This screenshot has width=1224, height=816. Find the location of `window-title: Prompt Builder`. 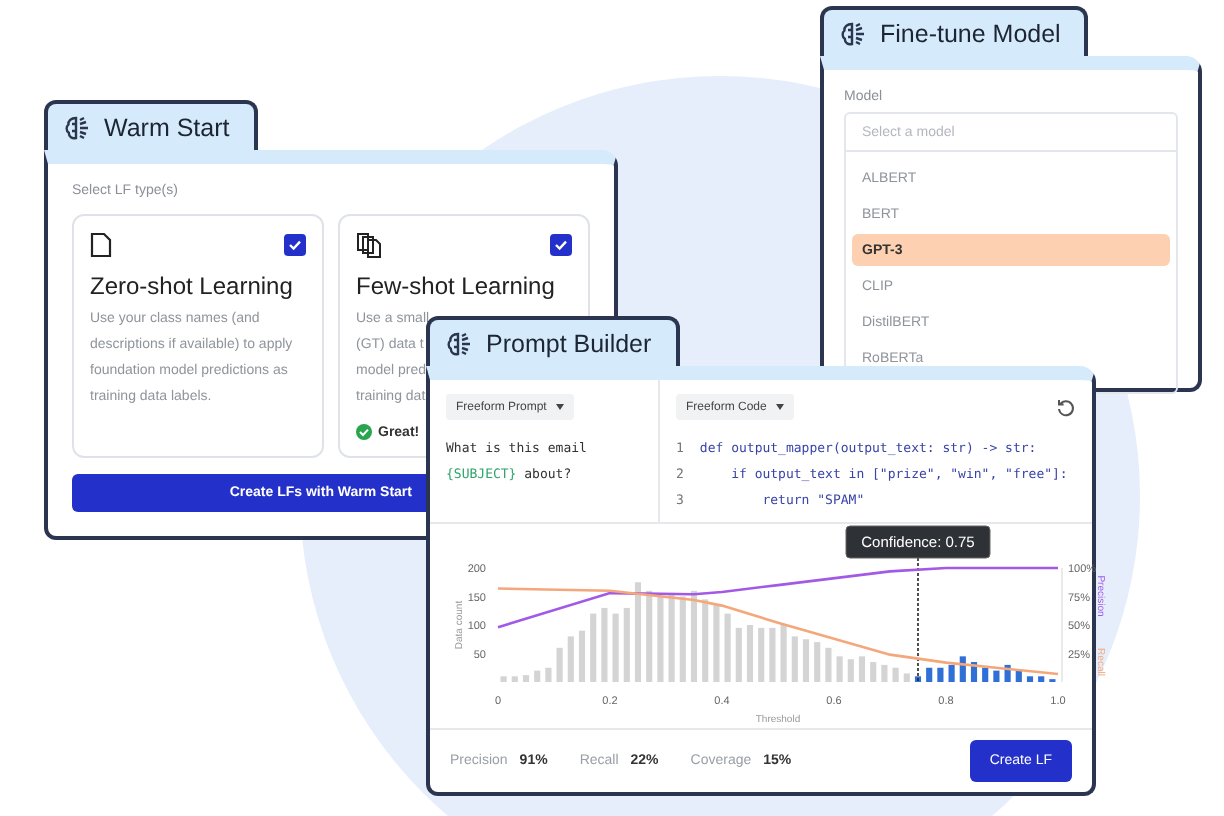

window-title: Prompt Builder is located at coordinates (569, 343).